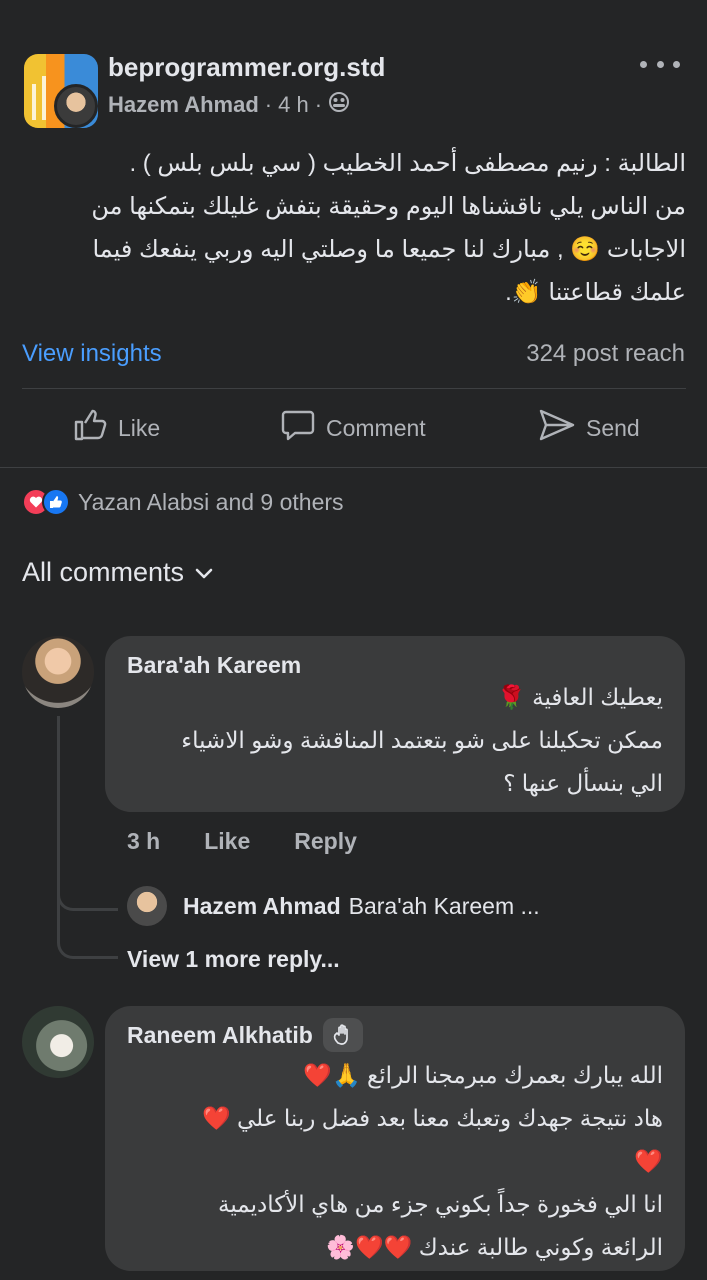 The width and height of the screenshot is (707, 1280). I want to click on comment-reply-button: Reply, so click(325, 841).